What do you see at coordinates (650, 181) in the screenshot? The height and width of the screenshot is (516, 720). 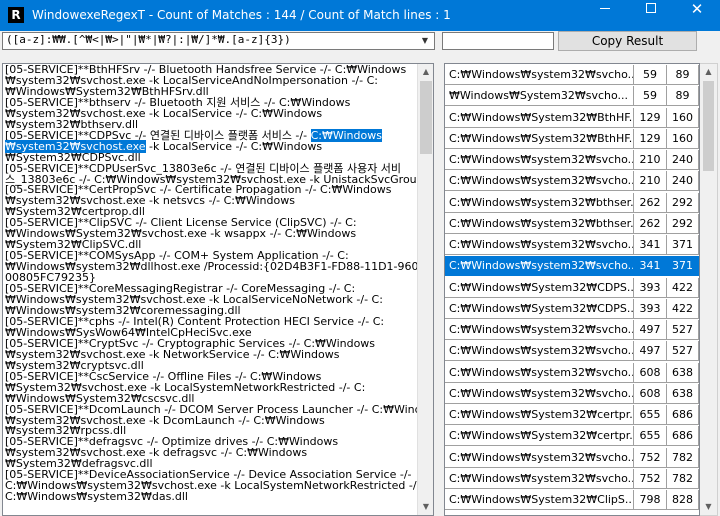 I see `result-start-cell: 210` at bounding box center [650, 181].